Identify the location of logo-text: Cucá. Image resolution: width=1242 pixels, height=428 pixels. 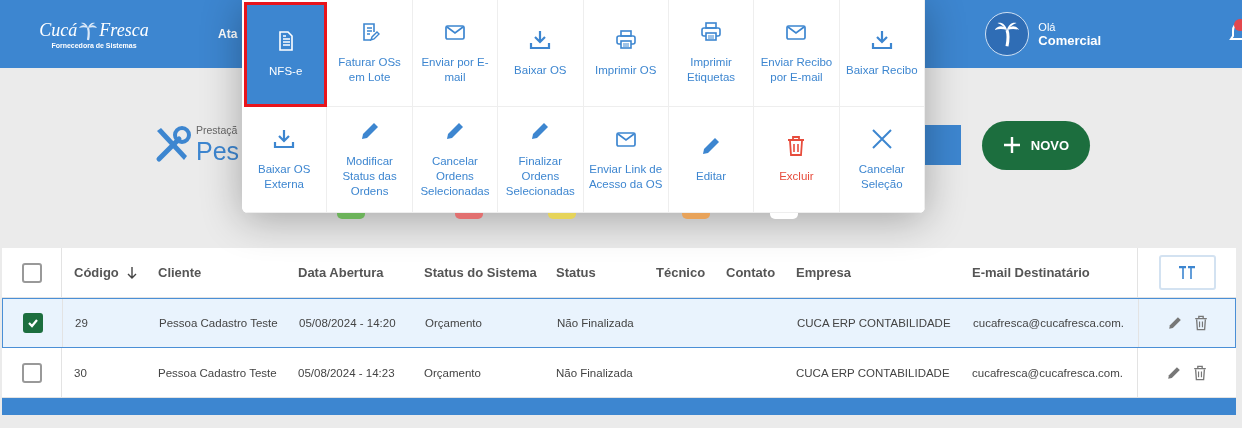
(58, 30).